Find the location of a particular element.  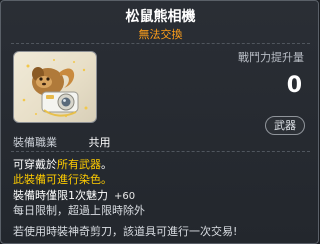

wearable-highlight: 所有武器 is located at coordinates (79, 164).